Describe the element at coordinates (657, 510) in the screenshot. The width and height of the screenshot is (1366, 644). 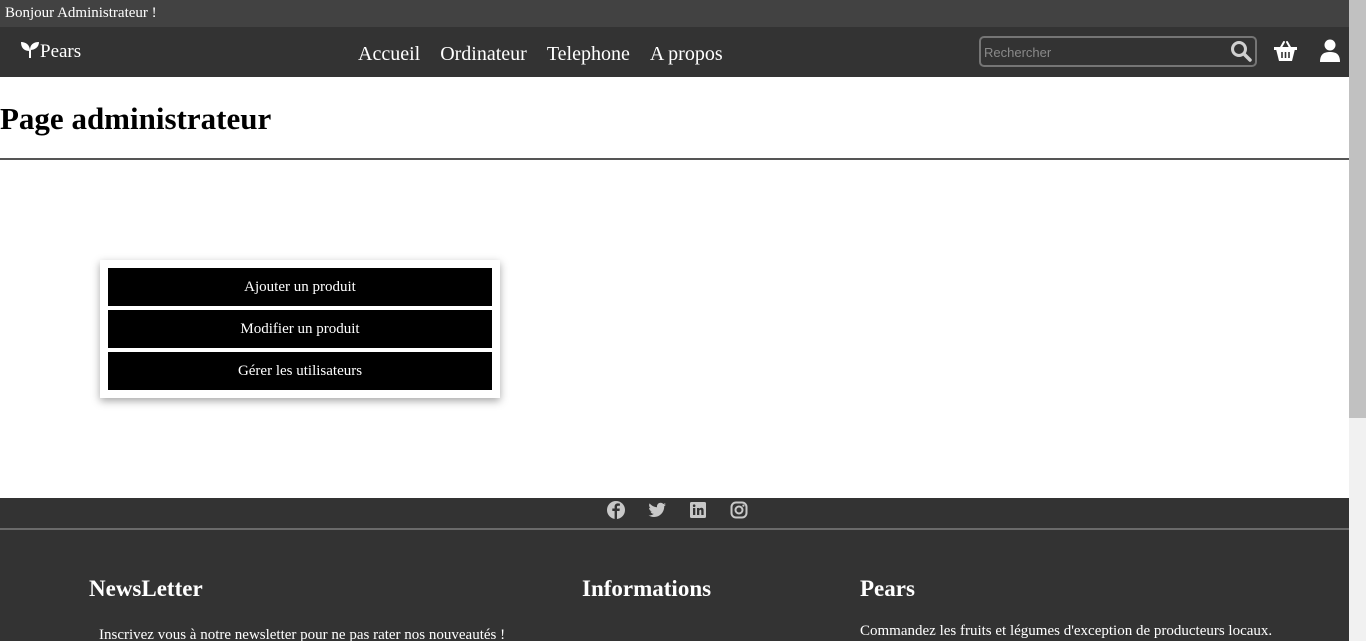
I see `twitter-icon` at that location.